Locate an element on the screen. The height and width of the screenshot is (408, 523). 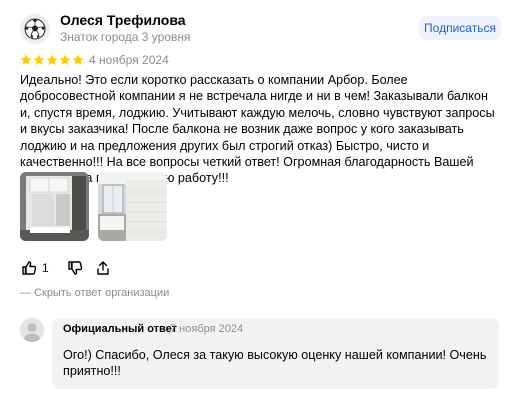
review-date: 4 ноября 2024 is located at coordinates (129, 60).